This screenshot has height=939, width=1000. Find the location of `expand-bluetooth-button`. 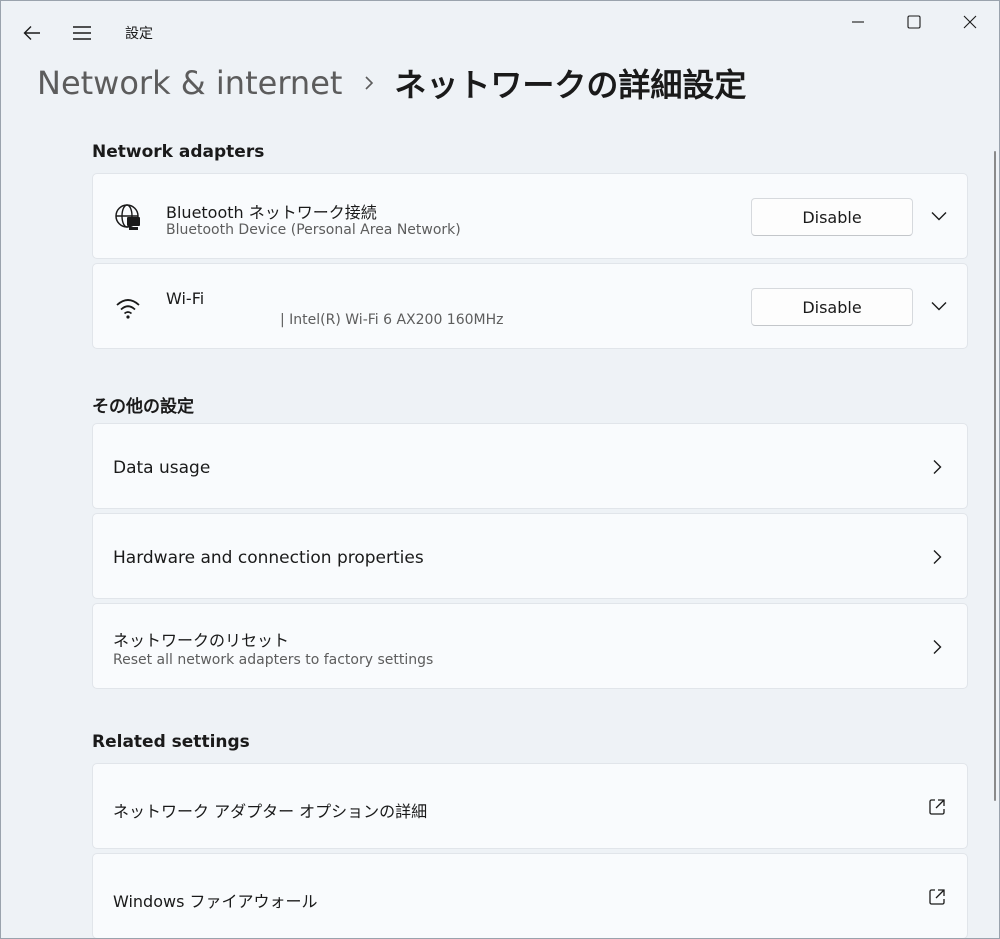

expand-bluetooth-button is located at coordinates (939, 216).